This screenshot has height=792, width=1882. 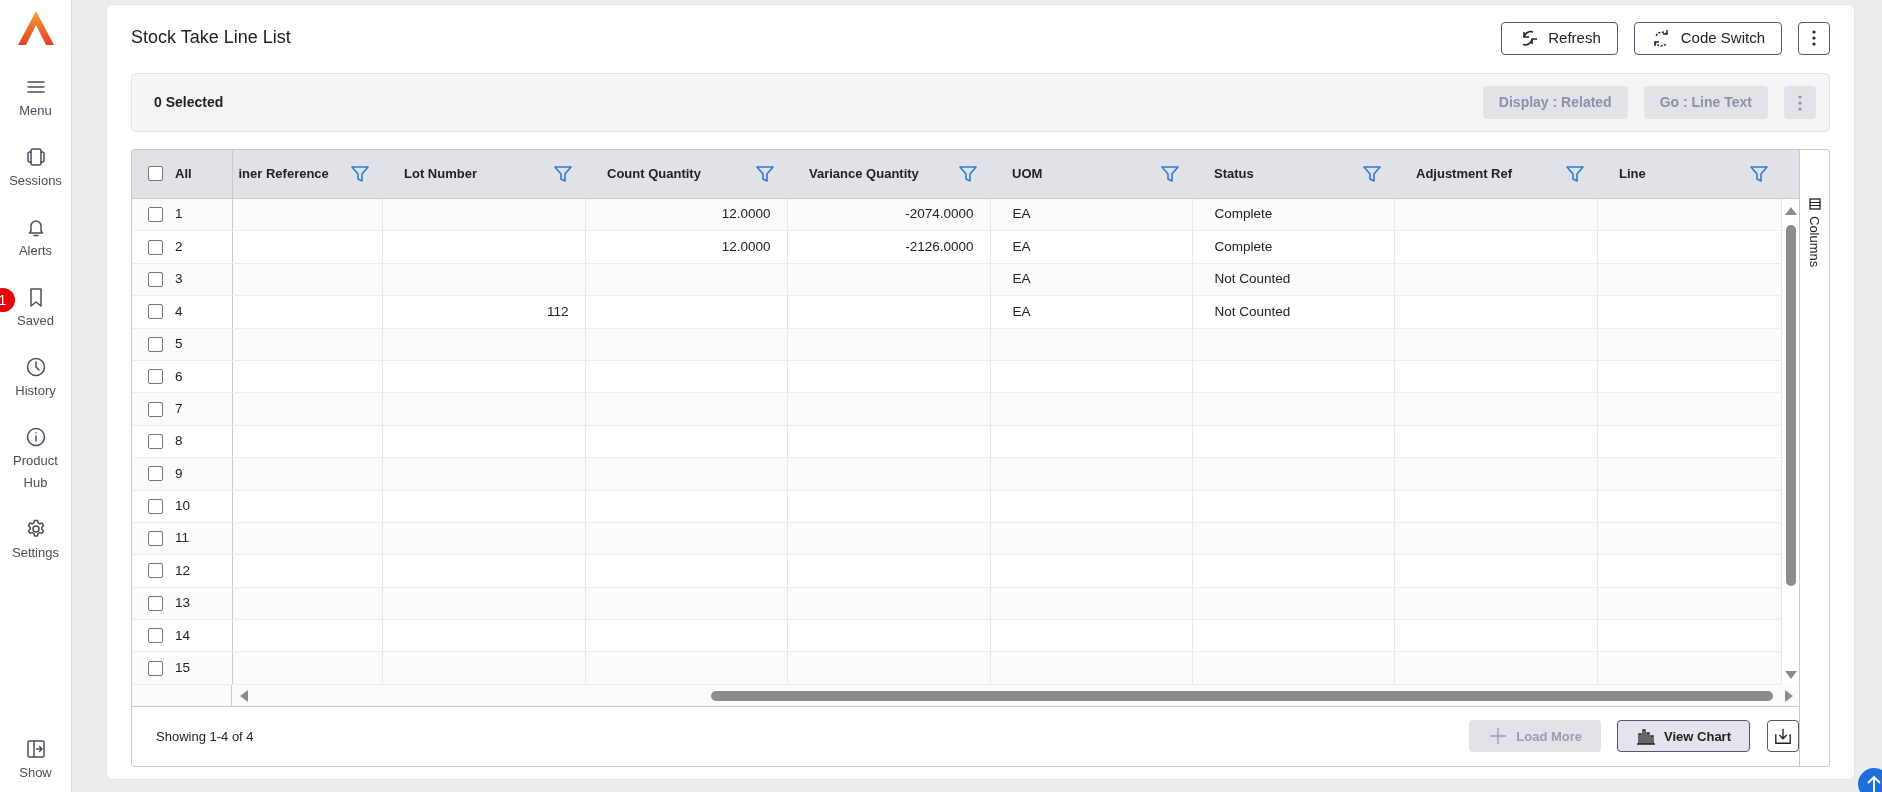 What do you see at coordinates (179, 279) in the screenshot?
I see `row-number: 3` at bounding box center [179, 279].